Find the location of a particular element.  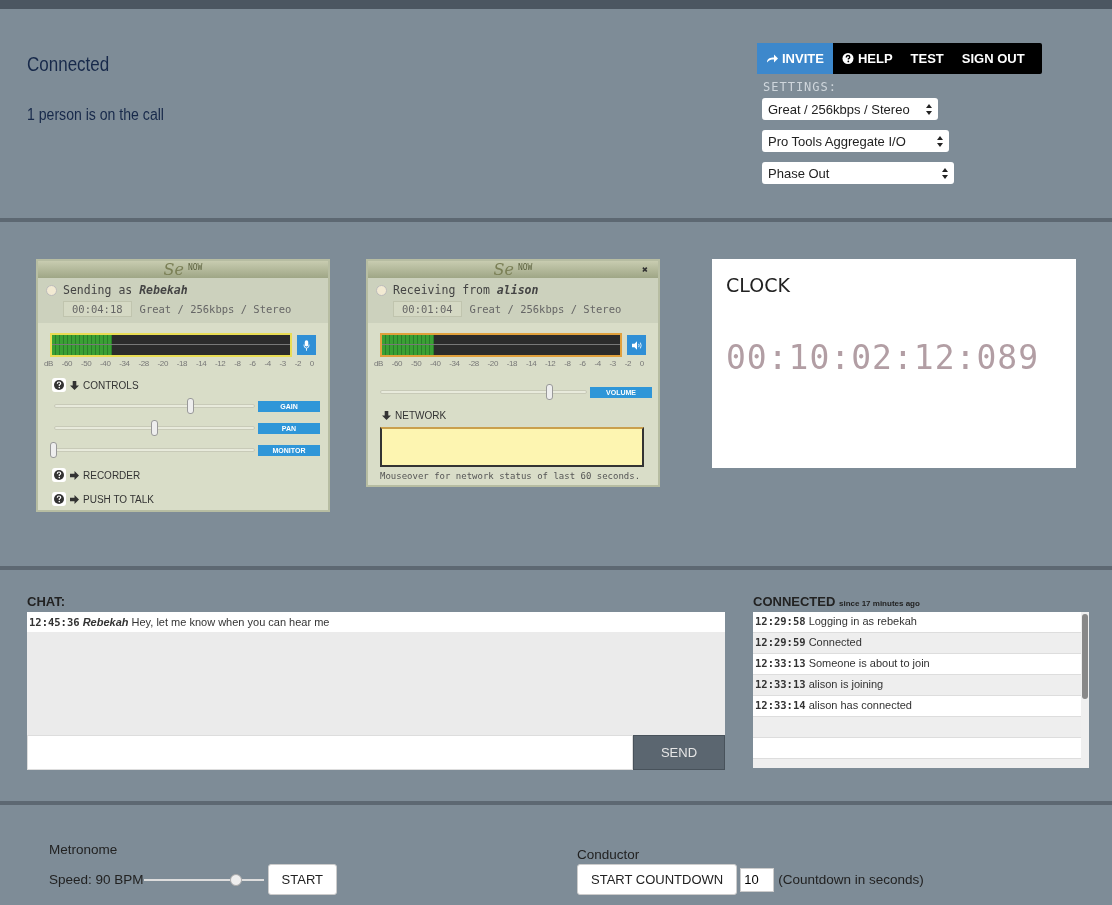

connection-status: Connected is located at coordinates (69, 64).